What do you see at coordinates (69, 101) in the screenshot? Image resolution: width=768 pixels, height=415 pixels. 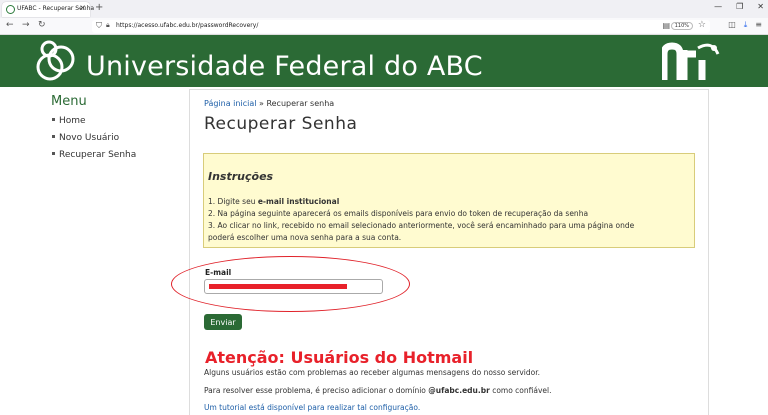 I see `sidebar-title: Menu` at bounding box center [69, 101].